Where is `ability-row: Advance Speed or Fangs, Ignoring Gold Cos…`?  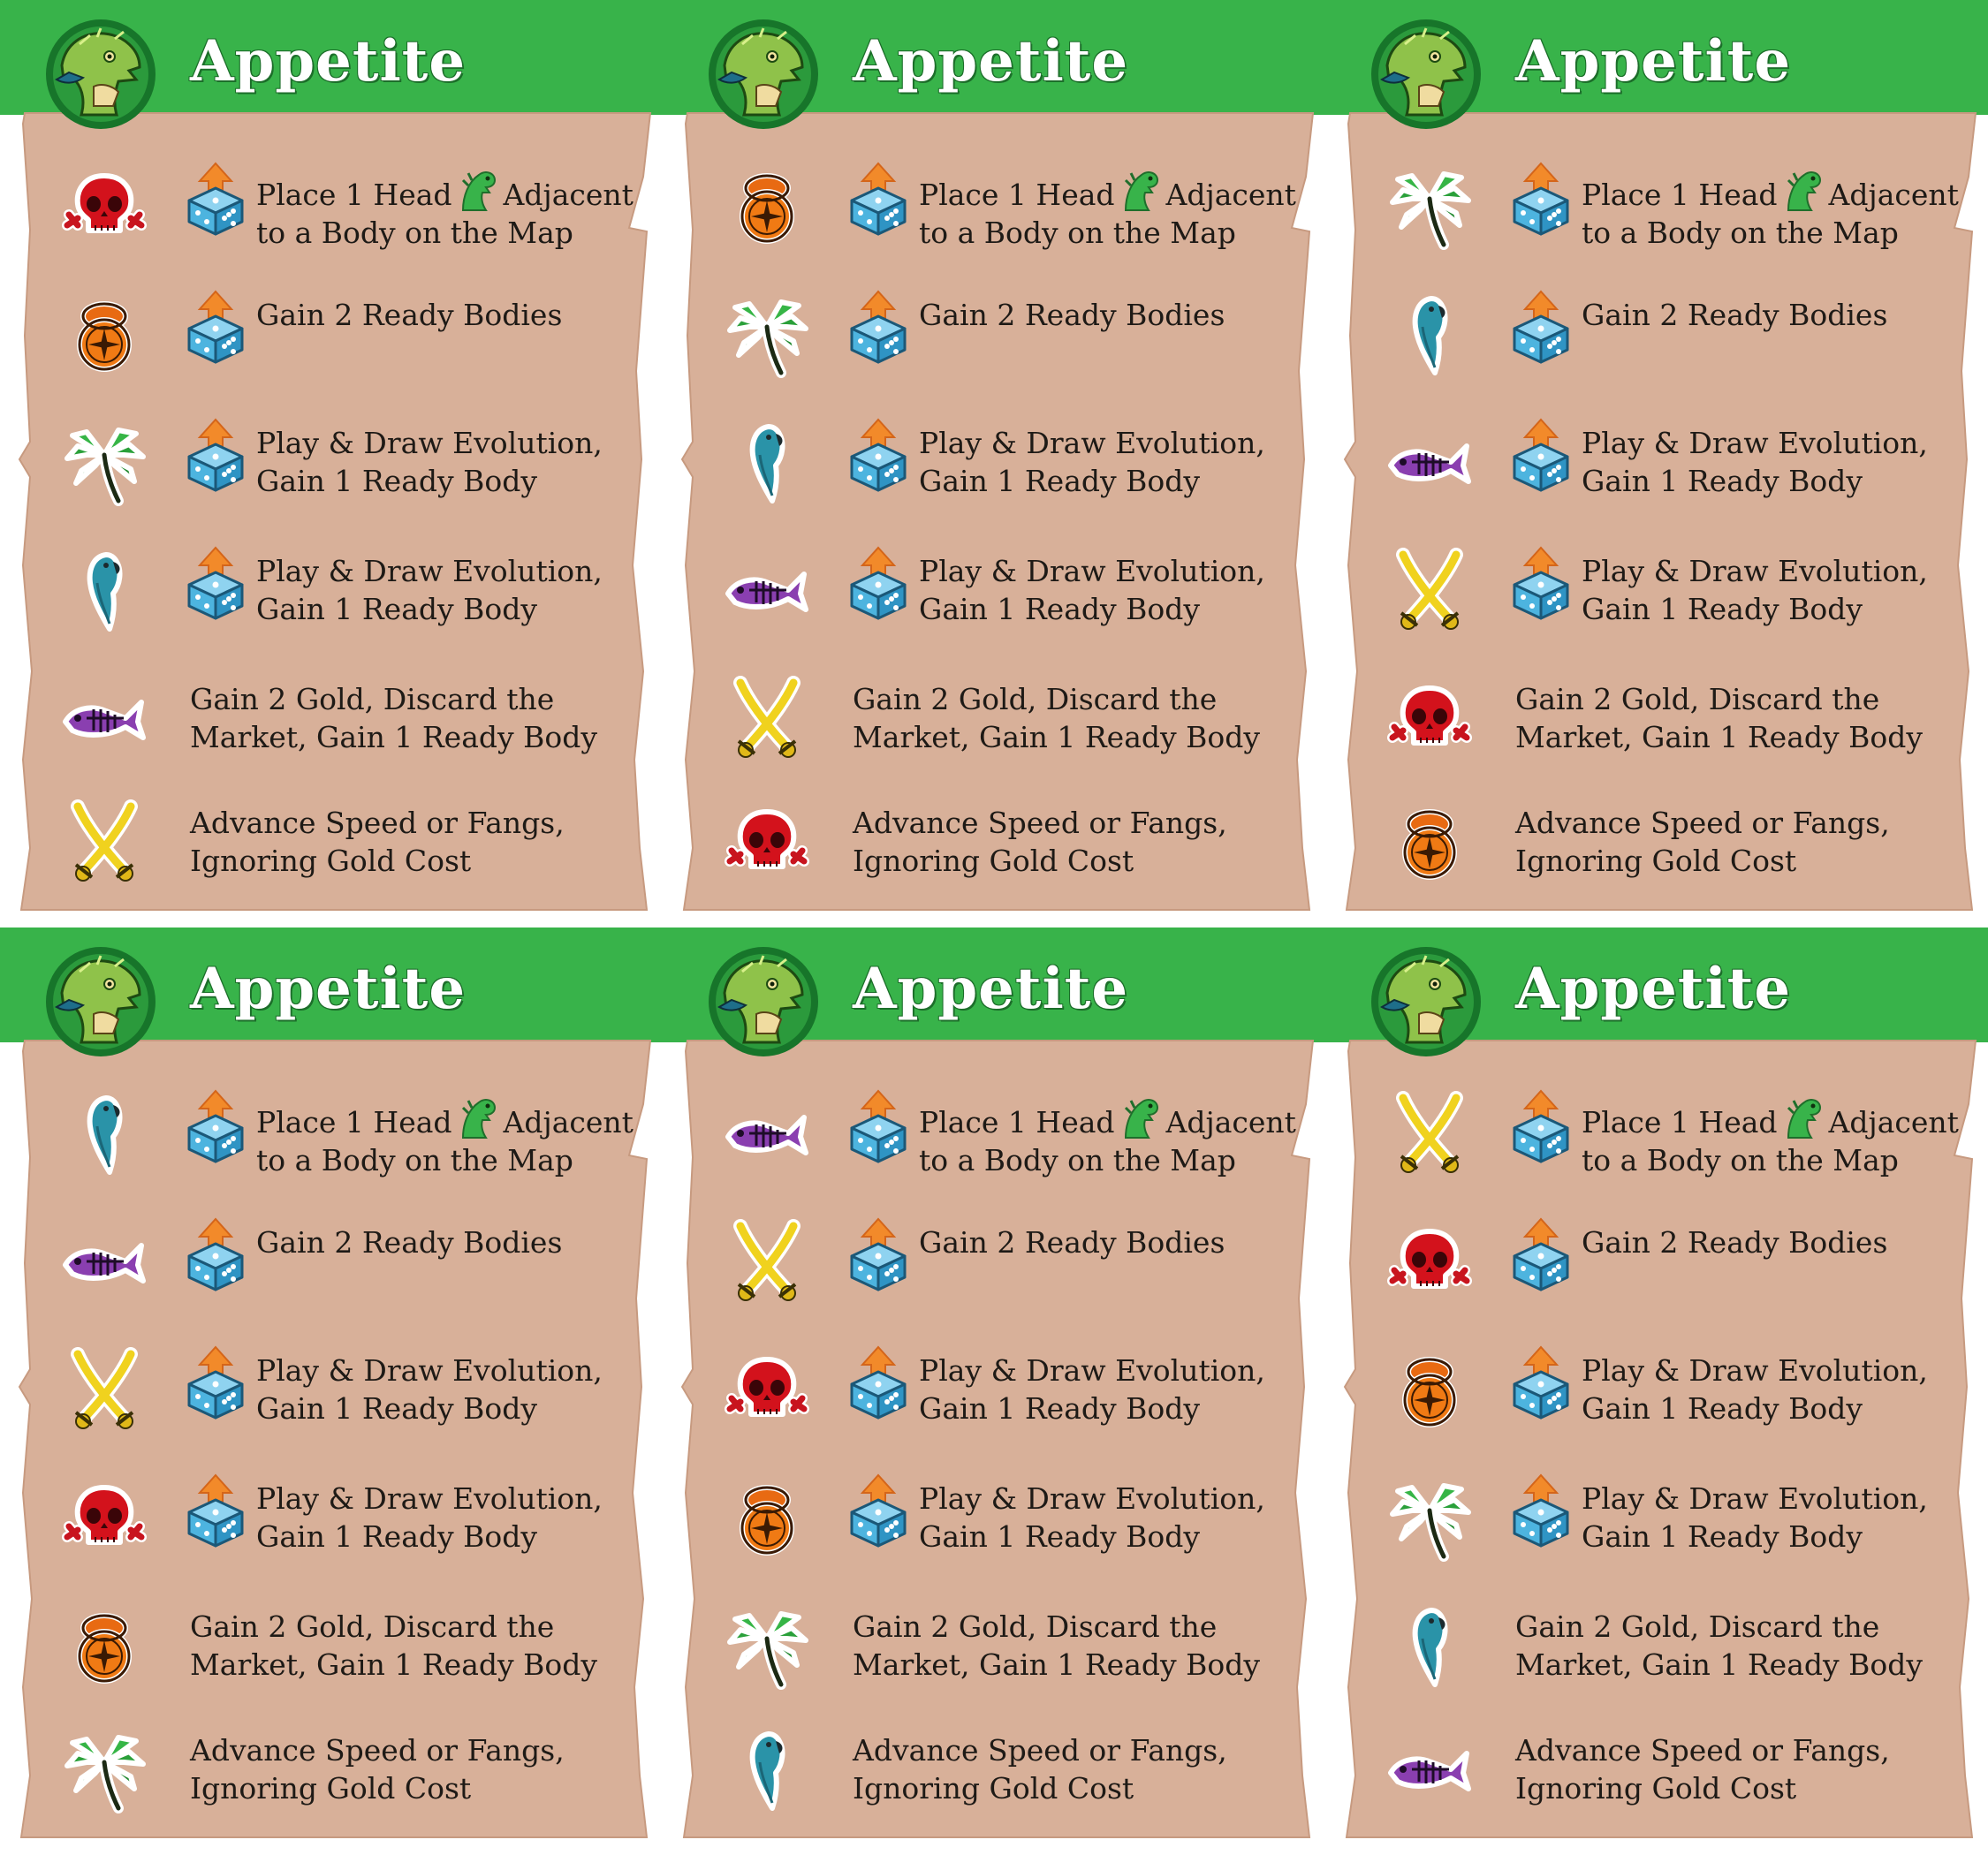 ability-row: Advance Speed or Fangs, Ignoring Gold Cos… is located at coordinates (994, 1771).